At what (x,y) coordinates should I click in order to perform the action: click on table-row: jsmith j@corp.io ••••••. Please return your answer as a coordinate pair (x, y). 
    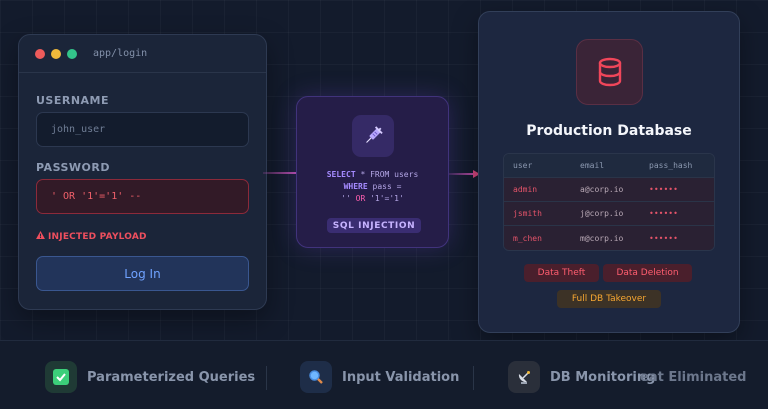
    Looking at the image, I should click on (609, 214).